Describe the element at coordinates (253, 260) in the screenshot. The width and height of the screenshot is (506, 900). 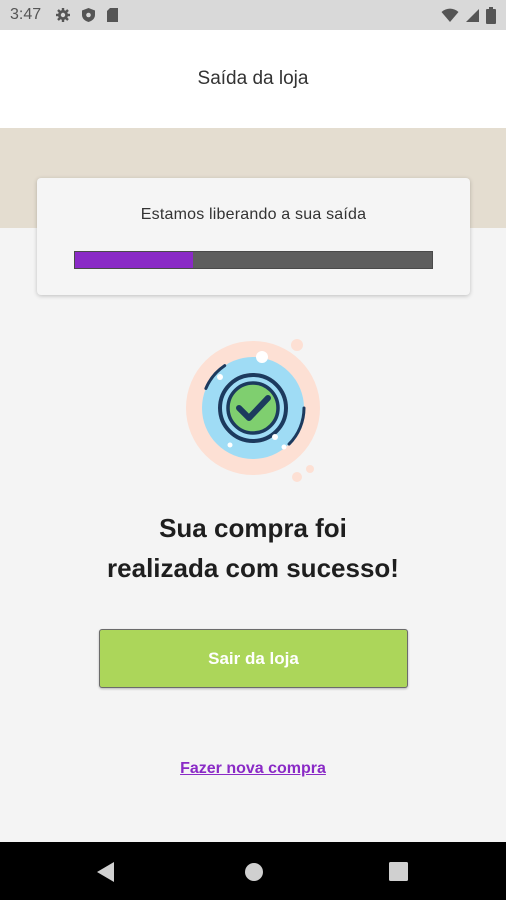
I see `progress-bar` at that location.